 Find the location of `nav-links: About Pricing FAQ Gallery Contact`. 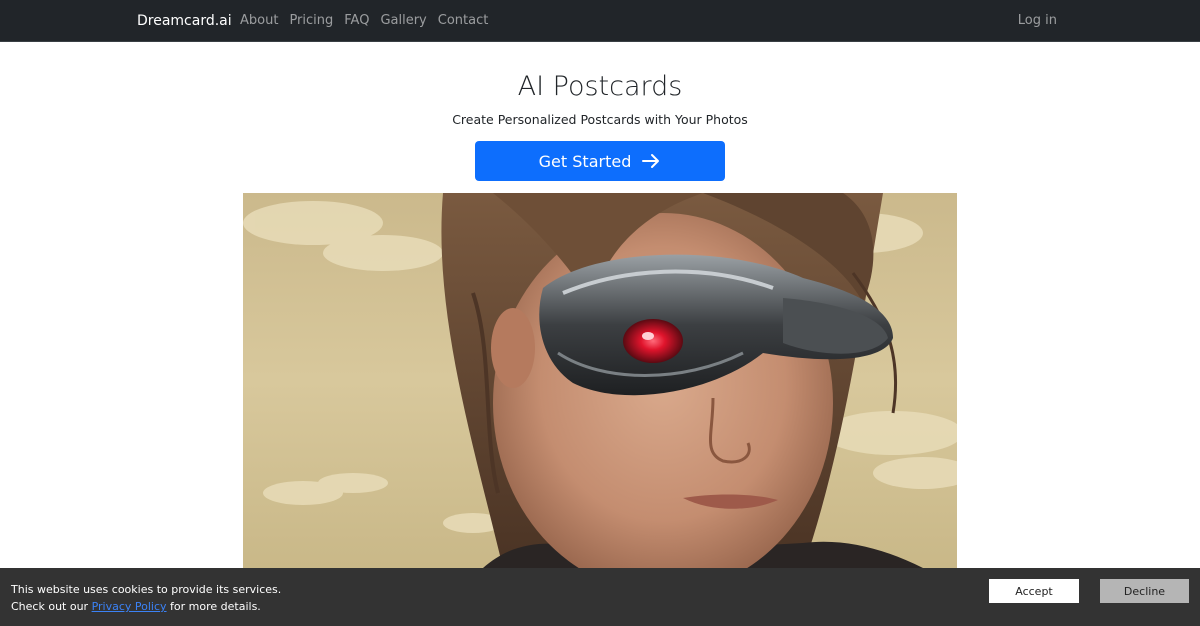

nav-links: About Pricing FAQ Gallery Contact is located at coordinates (369, 21).